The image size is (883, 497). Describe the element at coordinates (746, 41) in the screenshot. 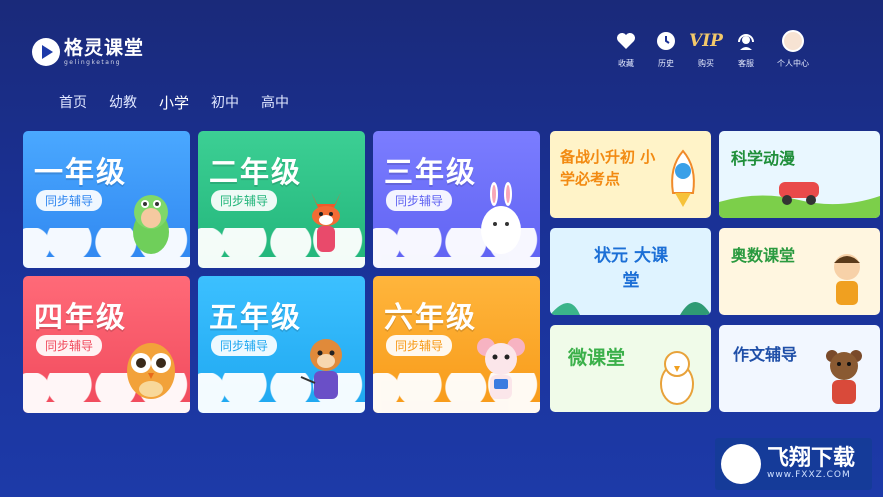

I see `headset-icon` at that location.